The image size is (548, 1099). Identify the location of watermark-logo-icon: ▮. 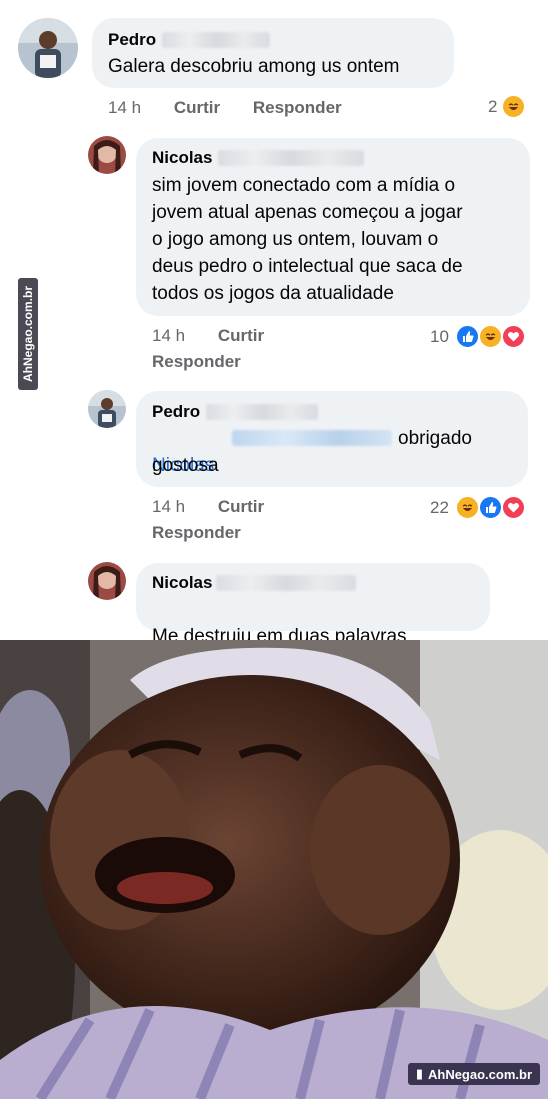
(419, 1073).